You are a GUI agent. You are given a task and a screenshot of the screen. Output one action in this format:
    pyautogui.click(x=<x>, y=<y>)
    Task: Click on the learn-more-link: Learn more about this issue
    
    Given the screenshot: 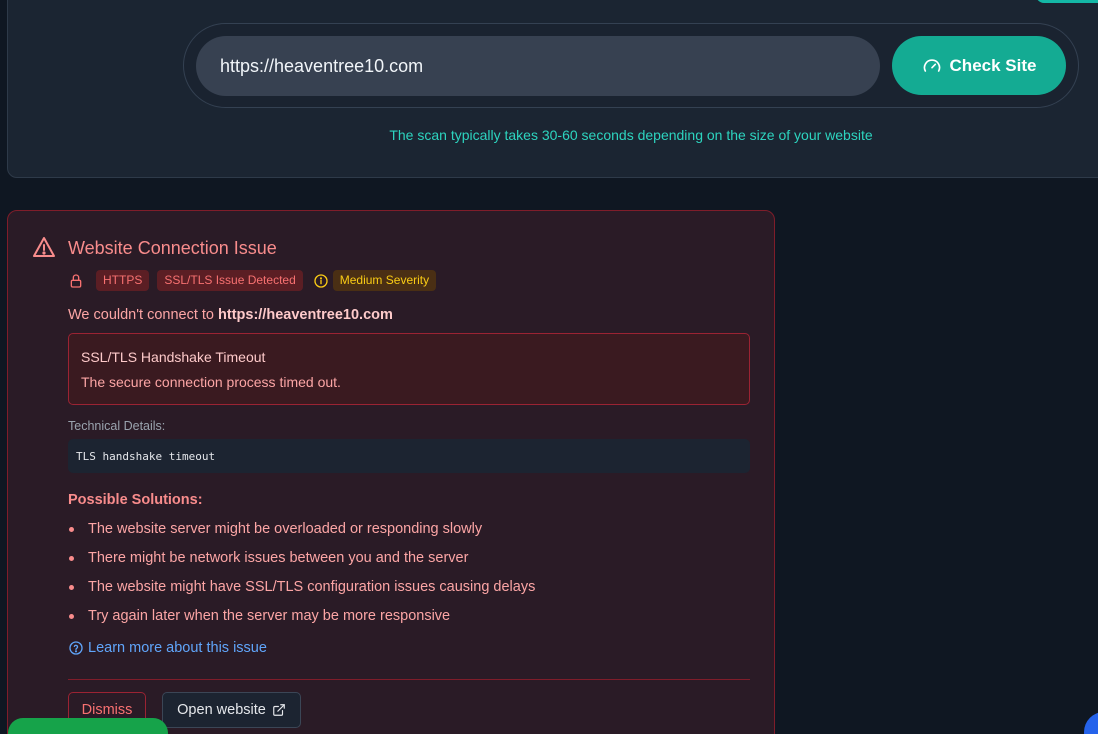 What is the action you would take?
    pyautogui.click(x=167, y=648)
    